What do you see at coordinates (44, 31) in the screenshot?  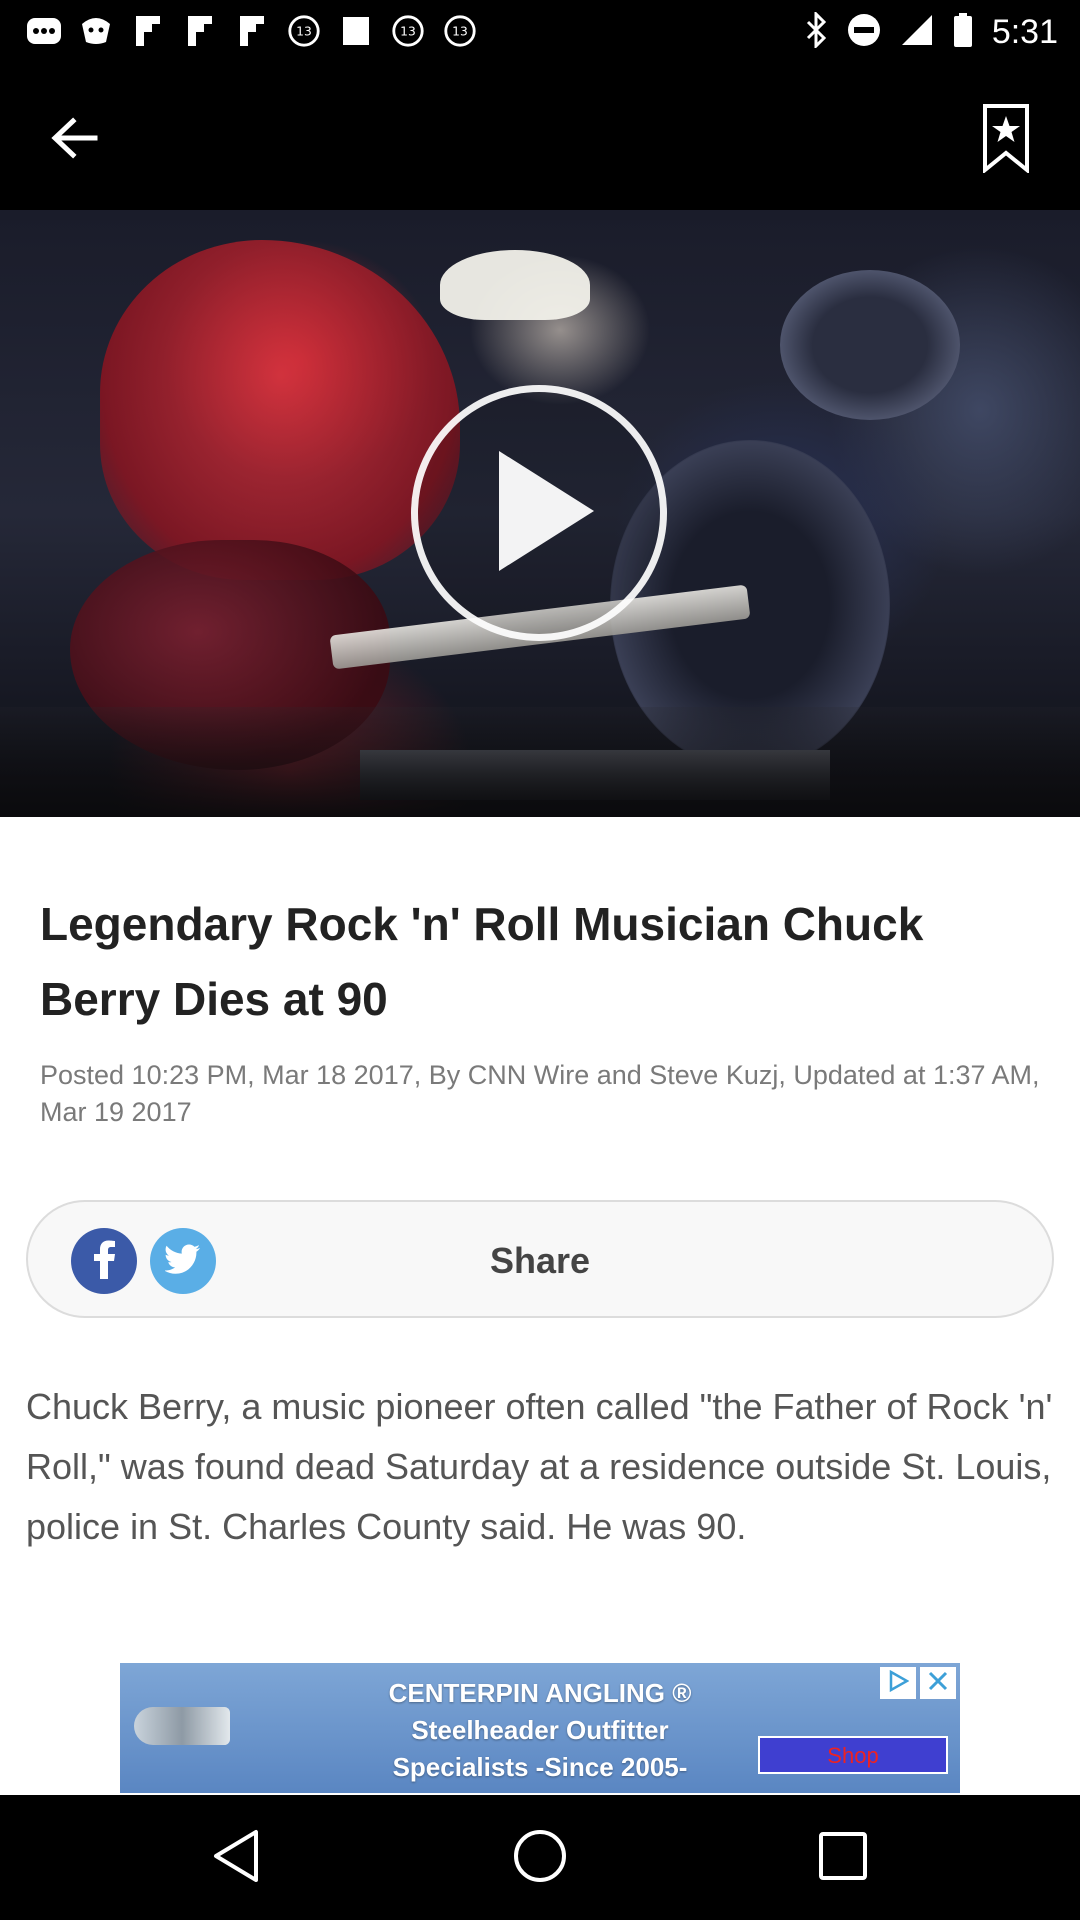 I see `more-dots-icon` at bounding box center [44, 31].